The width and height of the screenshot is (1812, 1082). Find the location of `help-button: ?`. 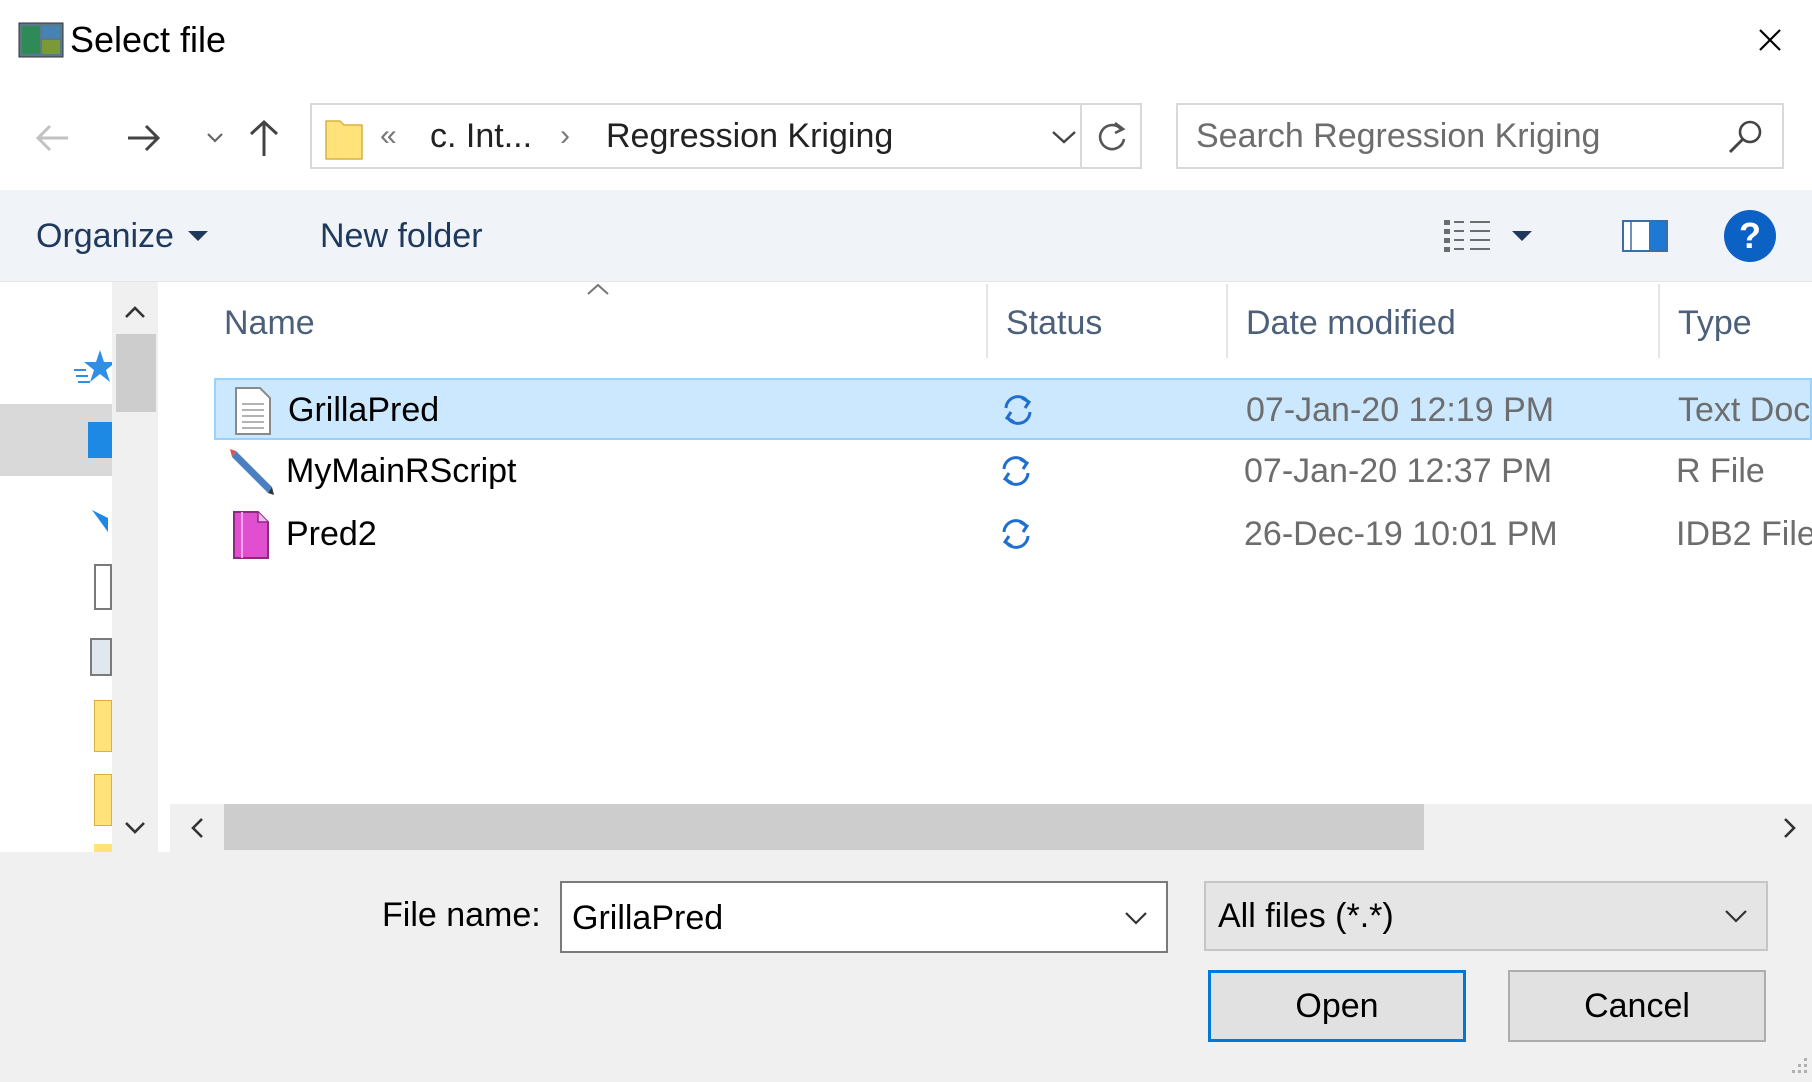

help-button: ? is located at coordinates (1750, 236).